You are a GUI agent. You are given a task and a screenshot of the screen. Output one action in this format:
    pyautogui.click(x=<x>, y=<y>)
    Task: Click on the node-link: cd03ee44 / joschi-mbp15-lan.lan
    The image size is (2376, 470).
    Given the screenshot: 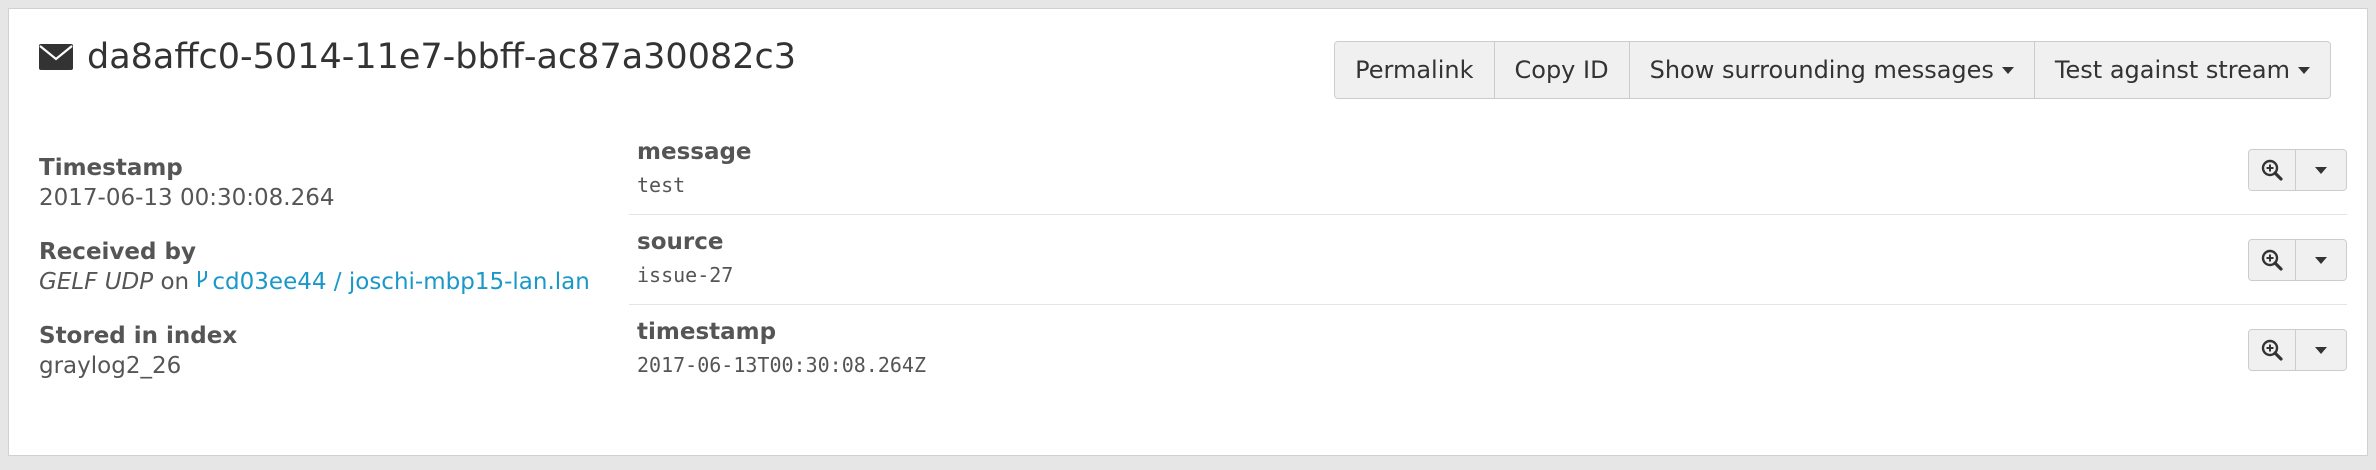 What is the action you would take?
    pyautogui.click(x=393, y=282)
    